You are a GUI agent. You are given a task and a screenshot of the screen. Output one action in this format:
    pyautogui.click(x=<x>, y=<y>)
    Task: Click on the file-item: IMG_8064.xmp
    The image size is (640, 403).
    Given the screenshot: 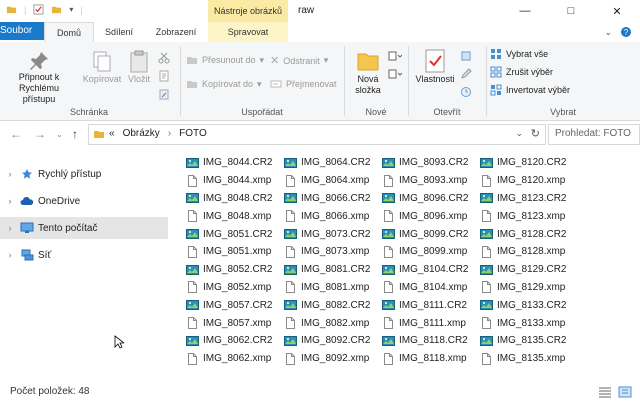 What is the action you would take?
    pyautogui.click(x=333, y=181)
    